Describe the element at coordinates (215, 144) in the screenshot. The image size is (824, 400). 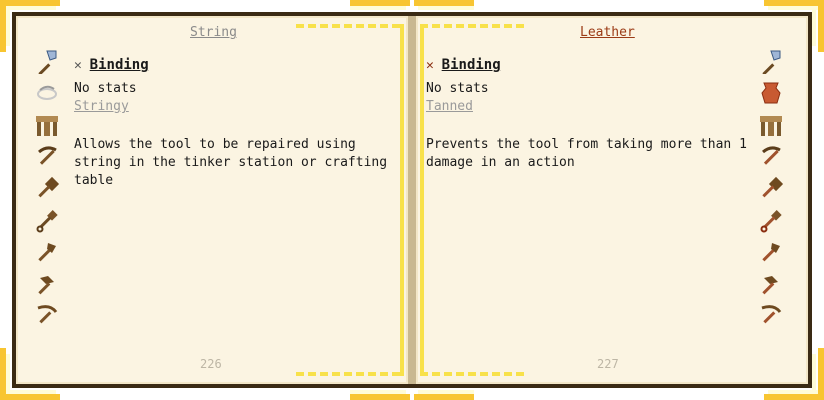
I see `left-description-line: Allows the tool to be repaired using` at that location.